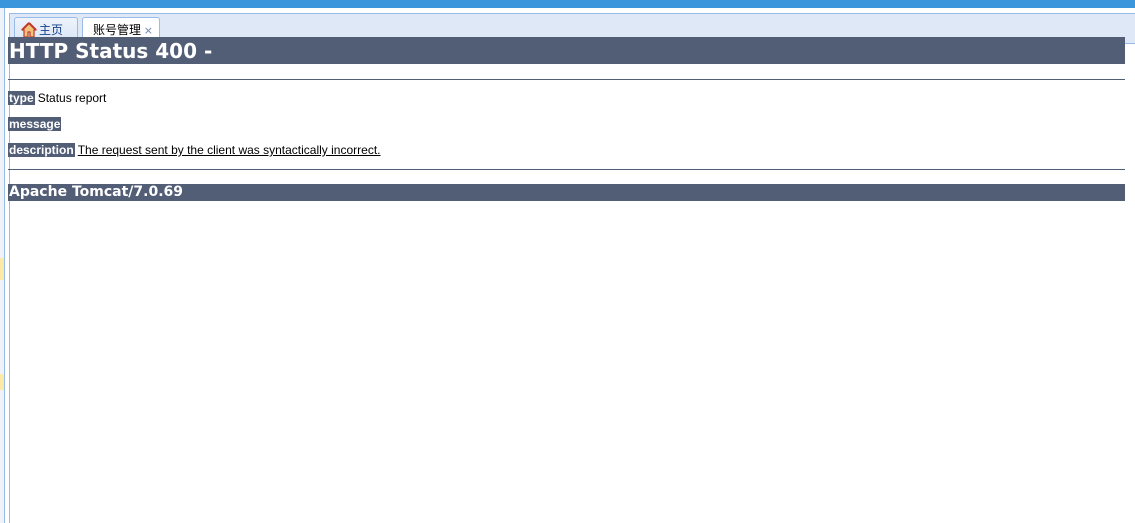 The height and width of the screenshot is (523, 1135). I want to click on description-label: description, so click(41, 150).